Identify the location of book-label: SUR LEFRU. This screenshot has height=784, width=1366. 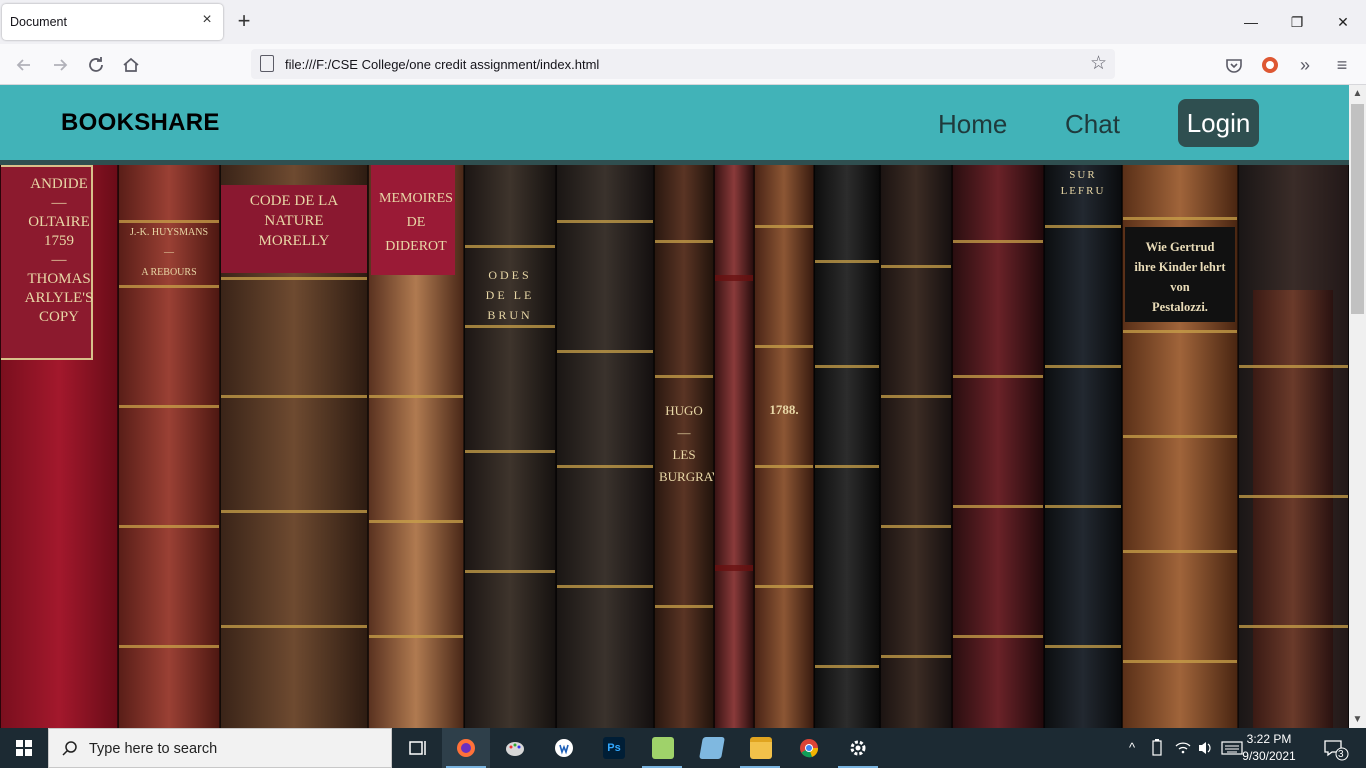
(1083, 183).